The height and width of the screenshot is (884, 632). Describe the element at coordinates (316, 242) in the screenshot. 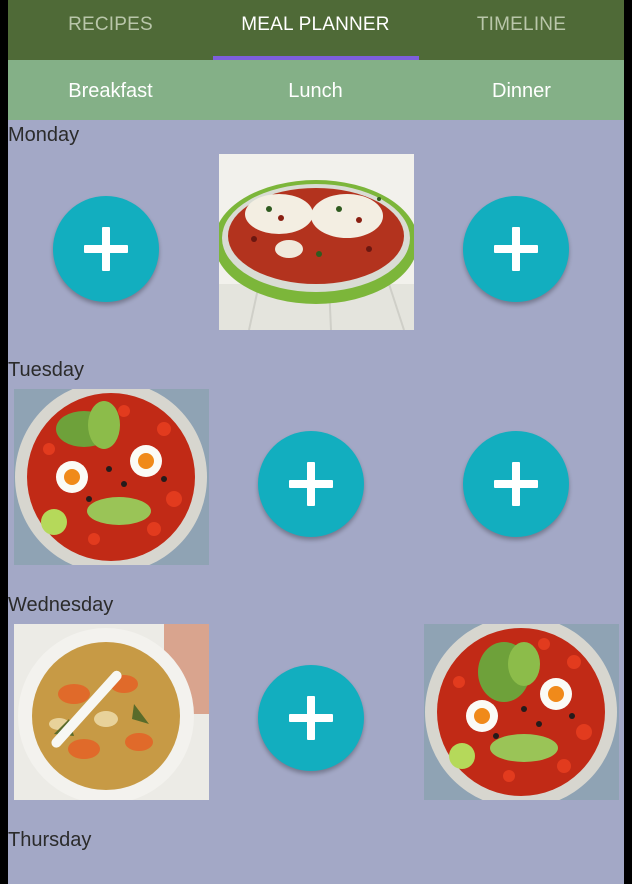

I see `fish-stew-photo` at that location.